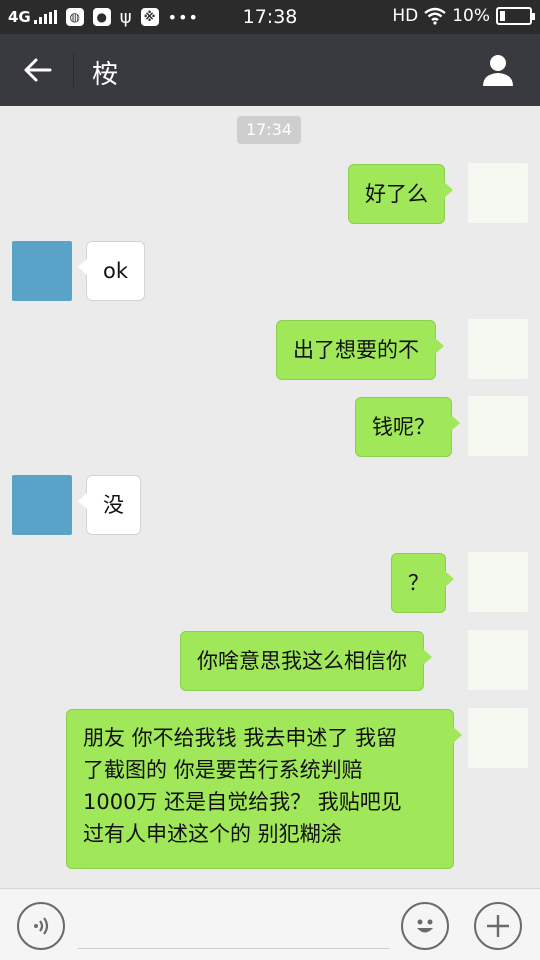  Describe the element at coordinates (405, 16) in the screenshot. I see `hd-label: HD` at that location.